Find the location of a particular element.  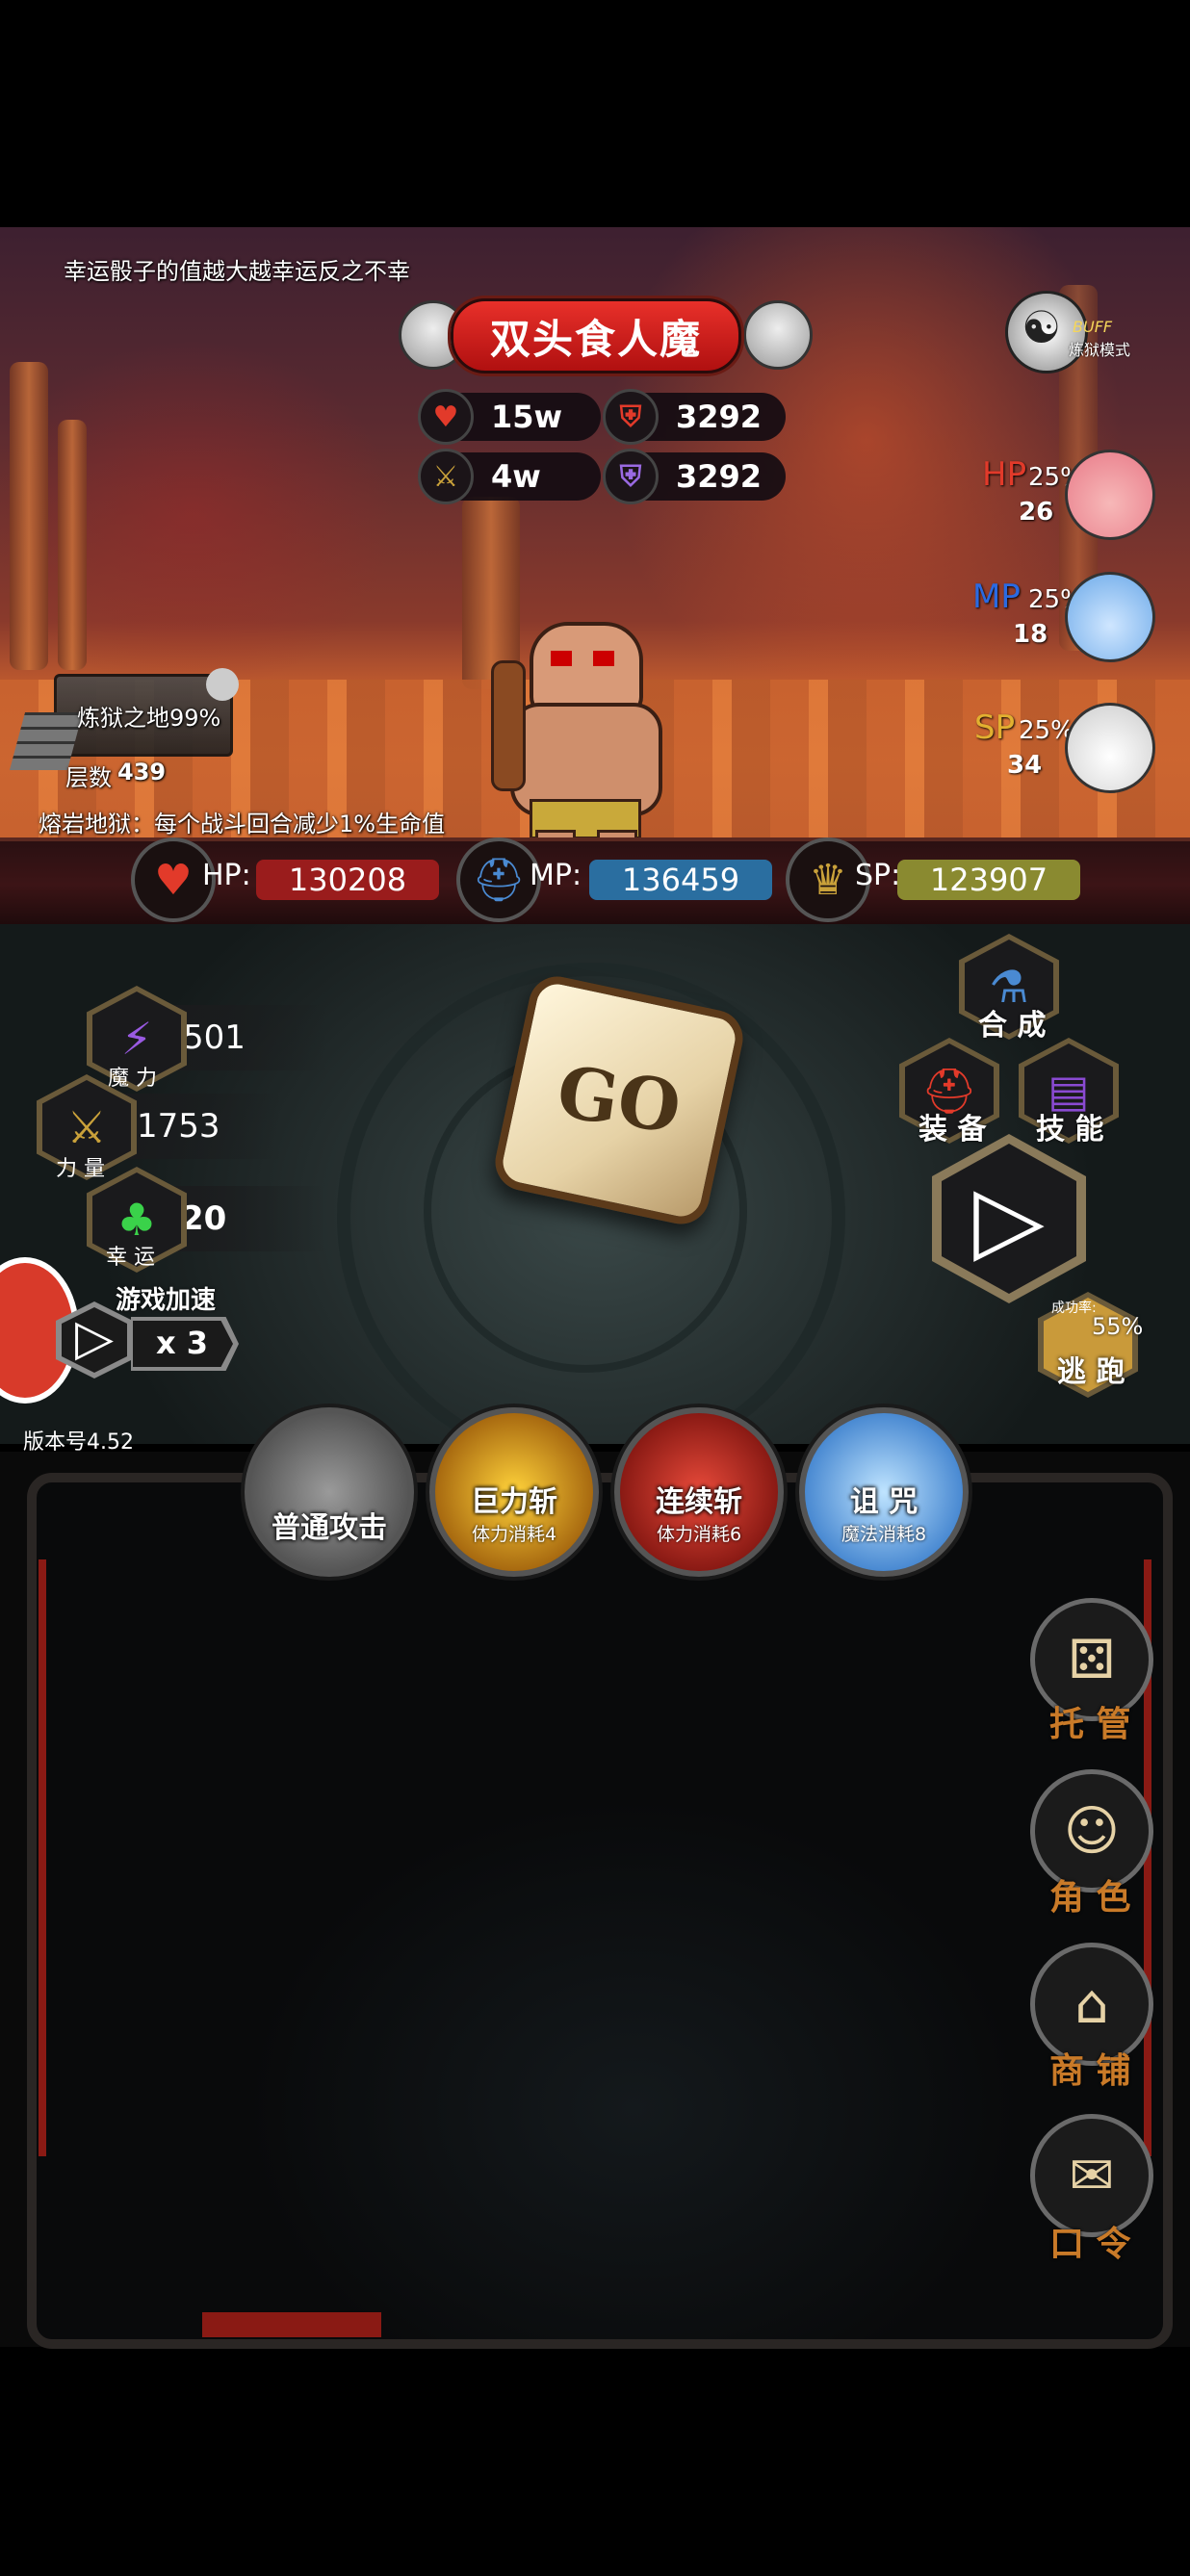

skill-name: 巨力斩 is located at coordinates (514, 1502).